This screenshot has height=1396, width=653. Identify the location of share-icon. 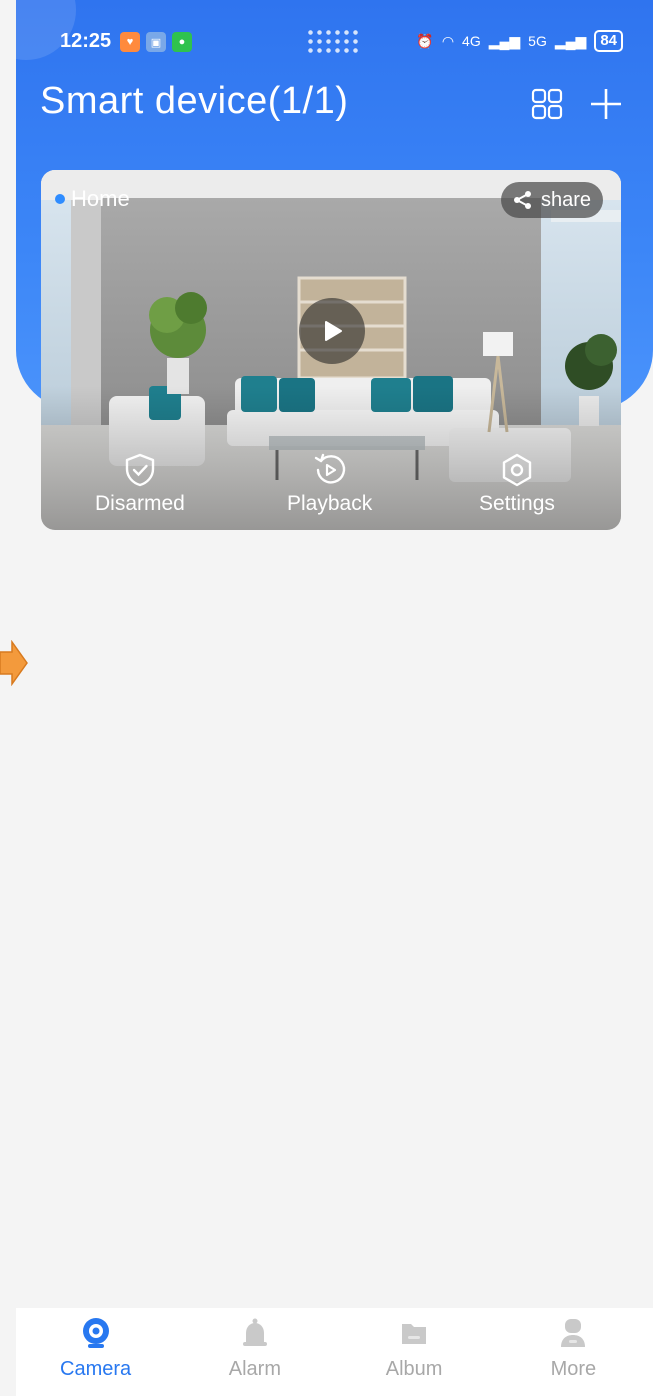
(522, 200).